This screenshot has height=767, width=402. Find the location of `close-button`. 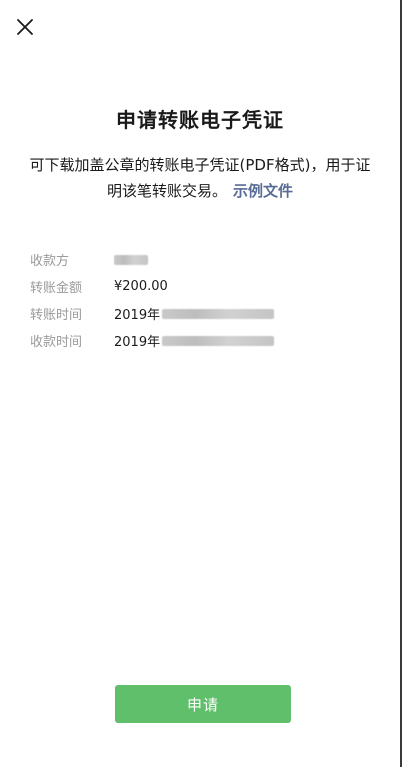

close-button is located at coordinates (25, 27).